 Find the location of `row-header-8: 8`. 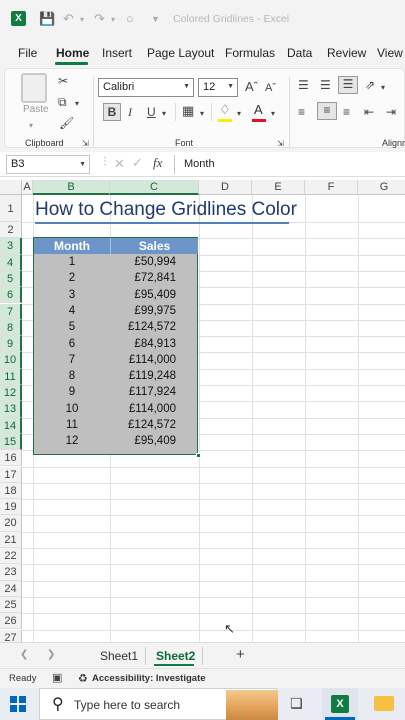

row-header-8: 8 is located at coordinates (11, 328).